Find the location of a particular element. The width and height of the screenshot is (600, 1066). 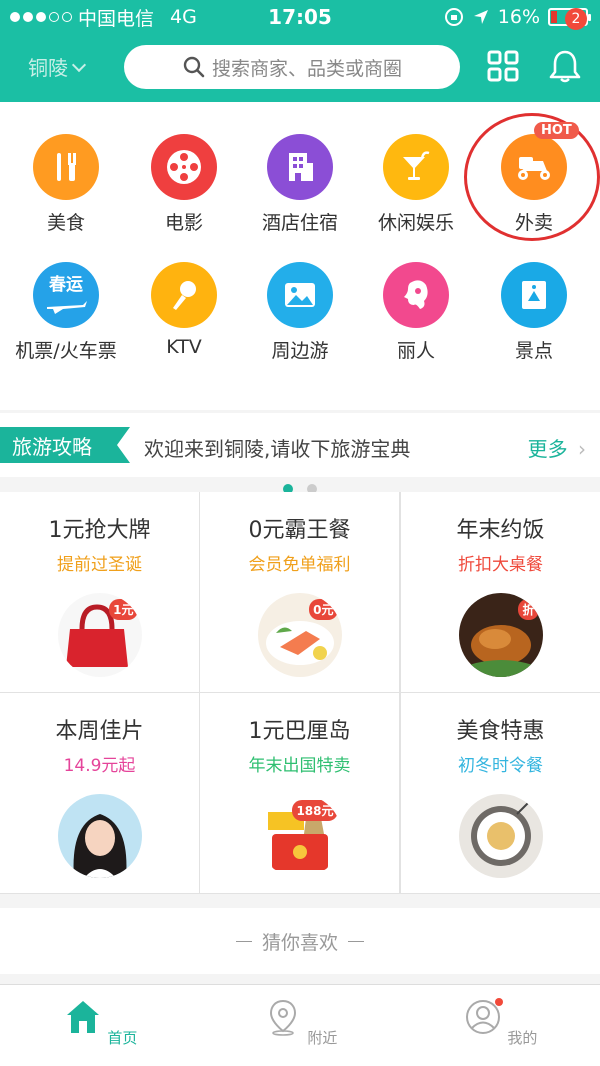

travel-guide-bar: 旅游攻略 欢迎来到铜陵,请收下旅游宝典 更多 › is located at coordinates (300, 445).